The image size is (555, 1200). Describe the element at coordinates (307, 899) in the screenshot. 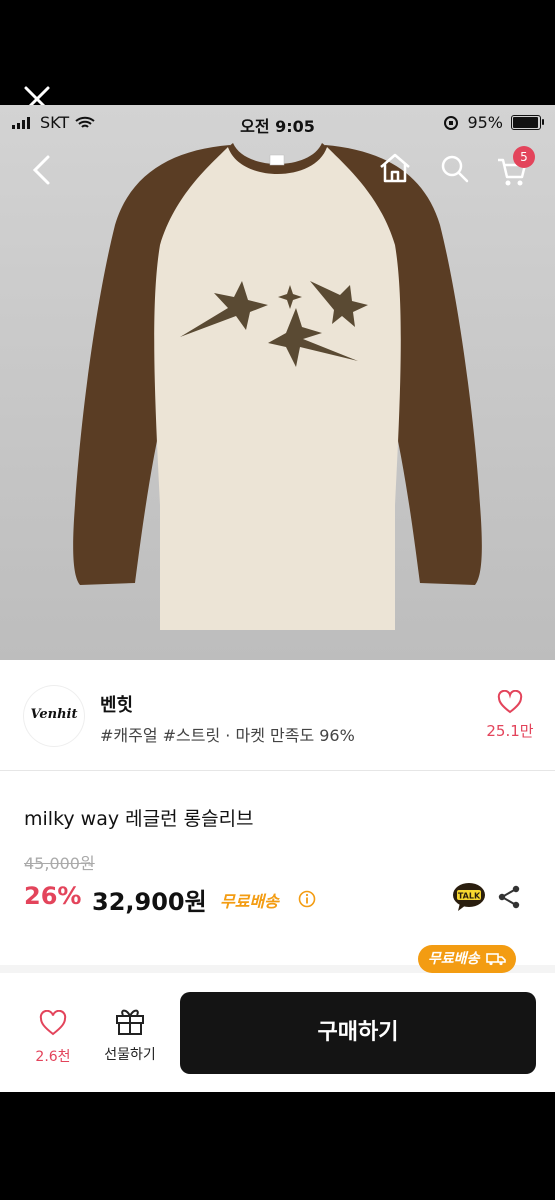

I see `info-icon` at that location.